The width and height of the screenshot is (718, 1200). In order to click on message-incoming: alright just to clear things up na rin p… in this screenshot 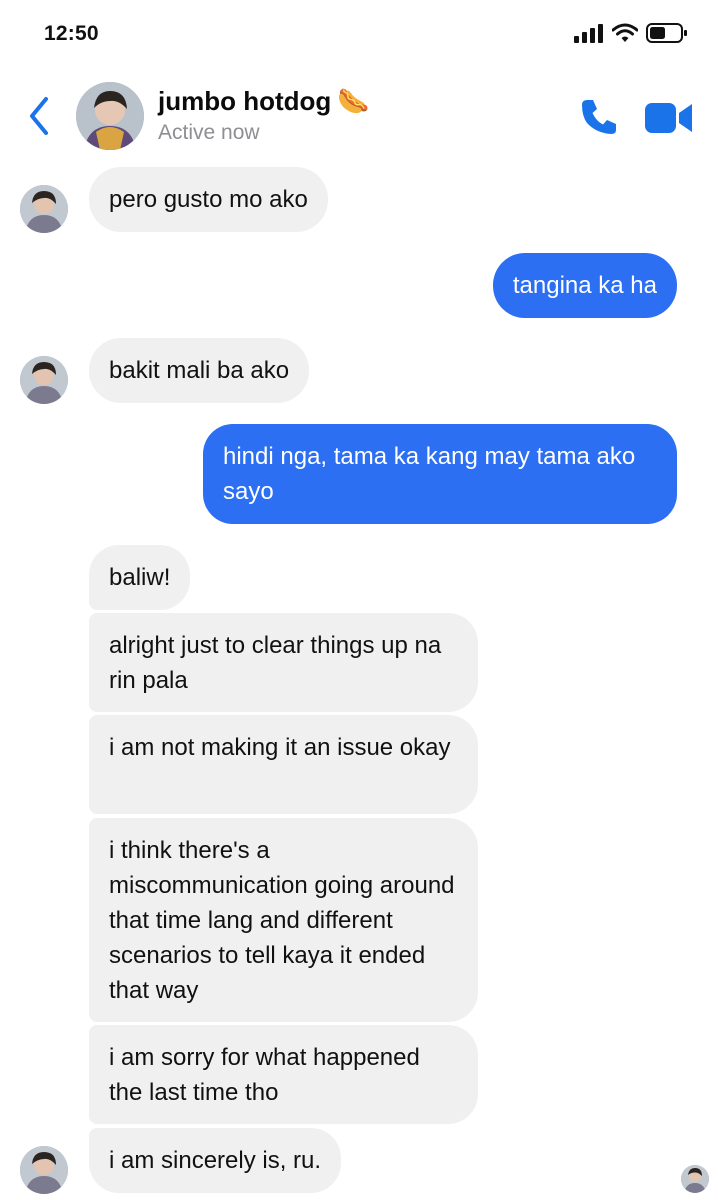, I will do `click(283, 662)`.